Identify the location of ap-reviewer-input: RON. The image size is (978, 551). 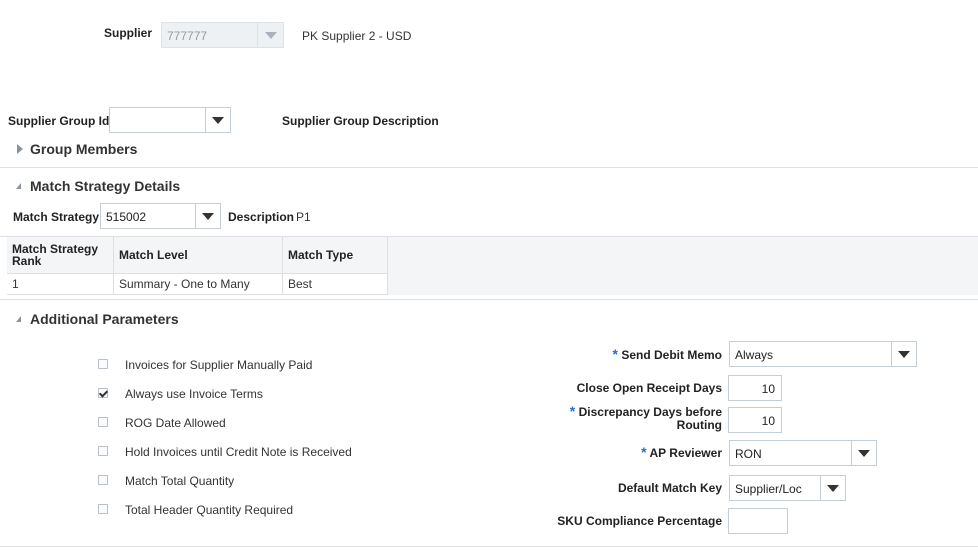
(790, 453).